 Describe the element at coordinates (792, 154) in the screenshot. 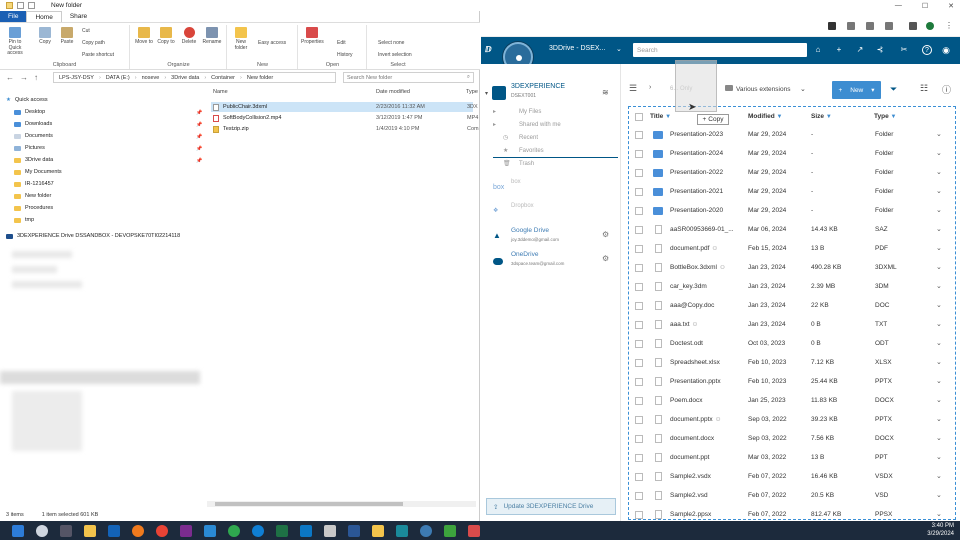

I see `table-row: Presentation-2024 Mar 29, 2024 - Folder ⌄` at that location.